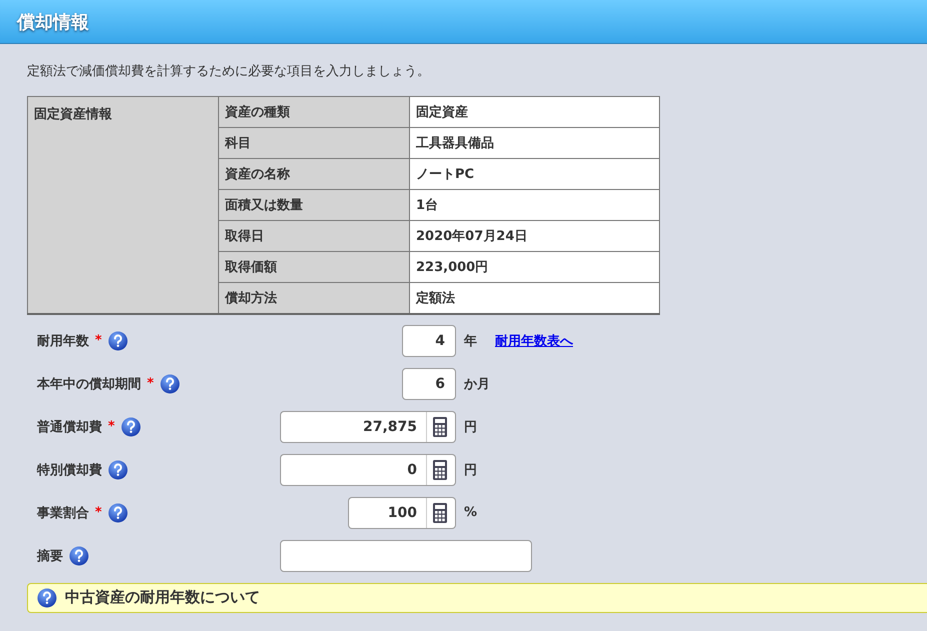  I want to click on table-cell: 資産の種類, so click(314, 112).